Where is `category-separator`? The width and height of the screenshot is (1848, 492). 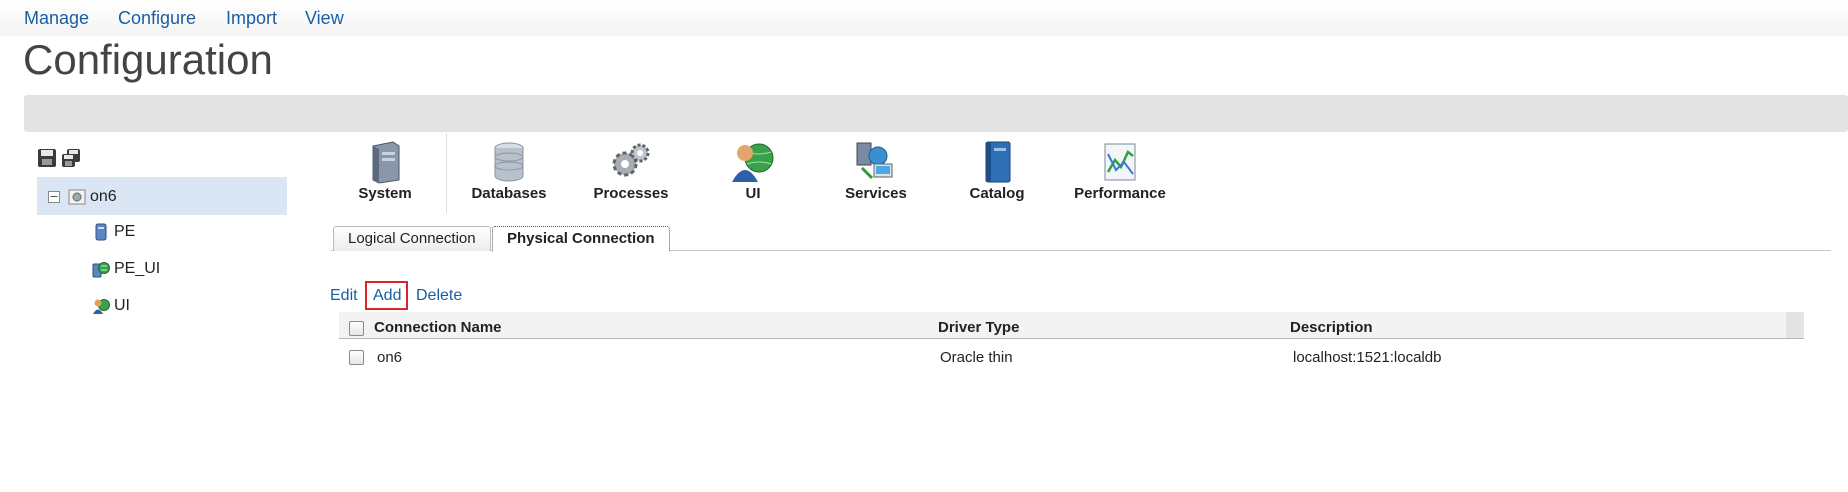 category-separator is located at coordinates (446, 173).